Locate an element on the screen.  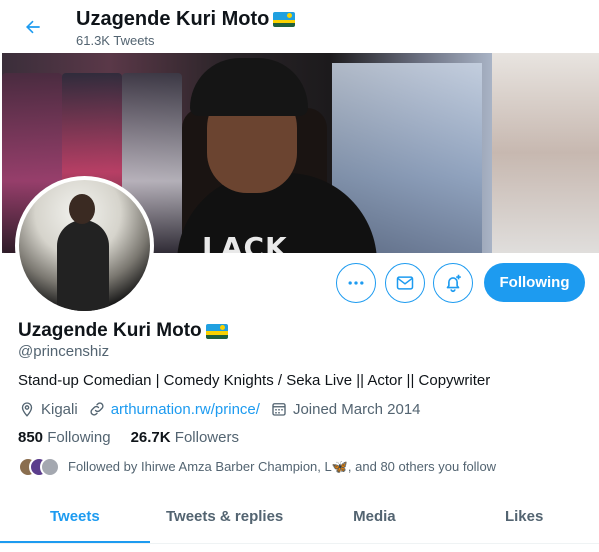
profile-name: Uzagende Kuri Moto is located at coordinates (123, 331).